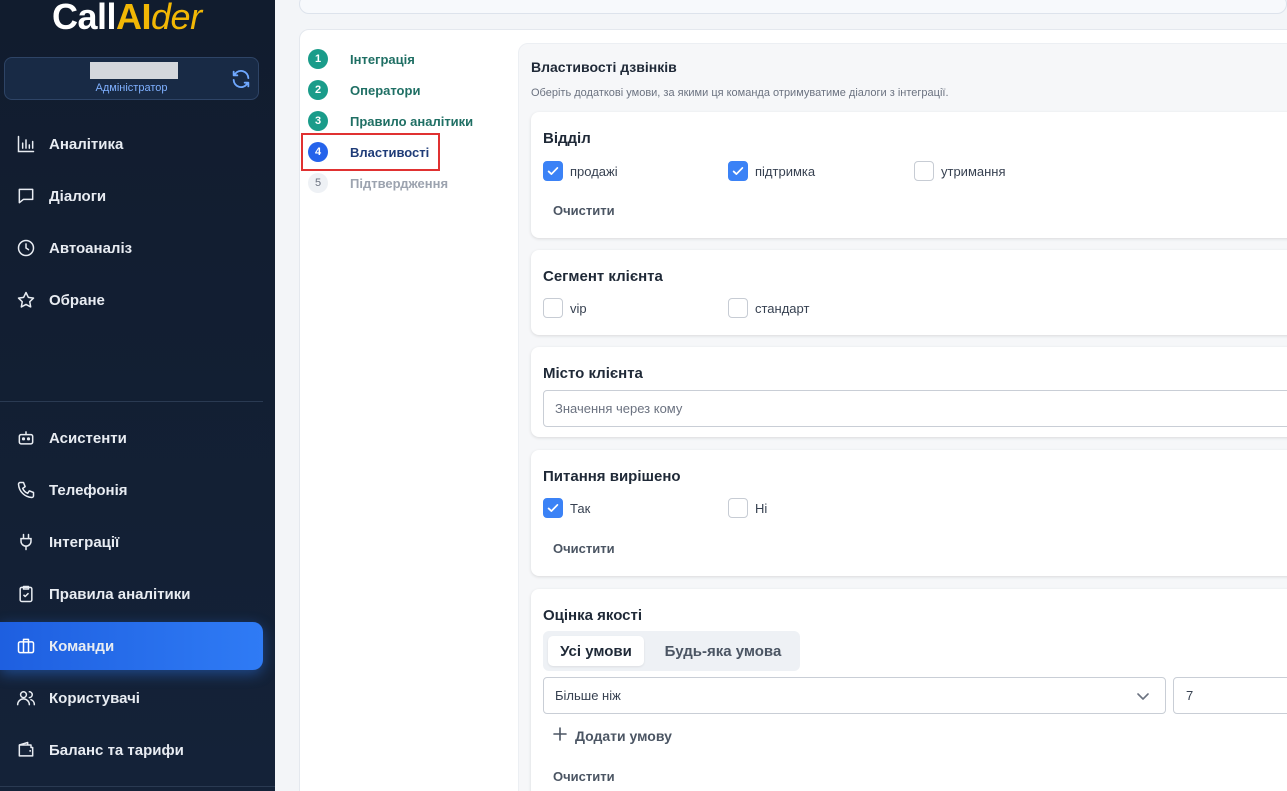  I want to click on step-number: 5, so click(318, 183).